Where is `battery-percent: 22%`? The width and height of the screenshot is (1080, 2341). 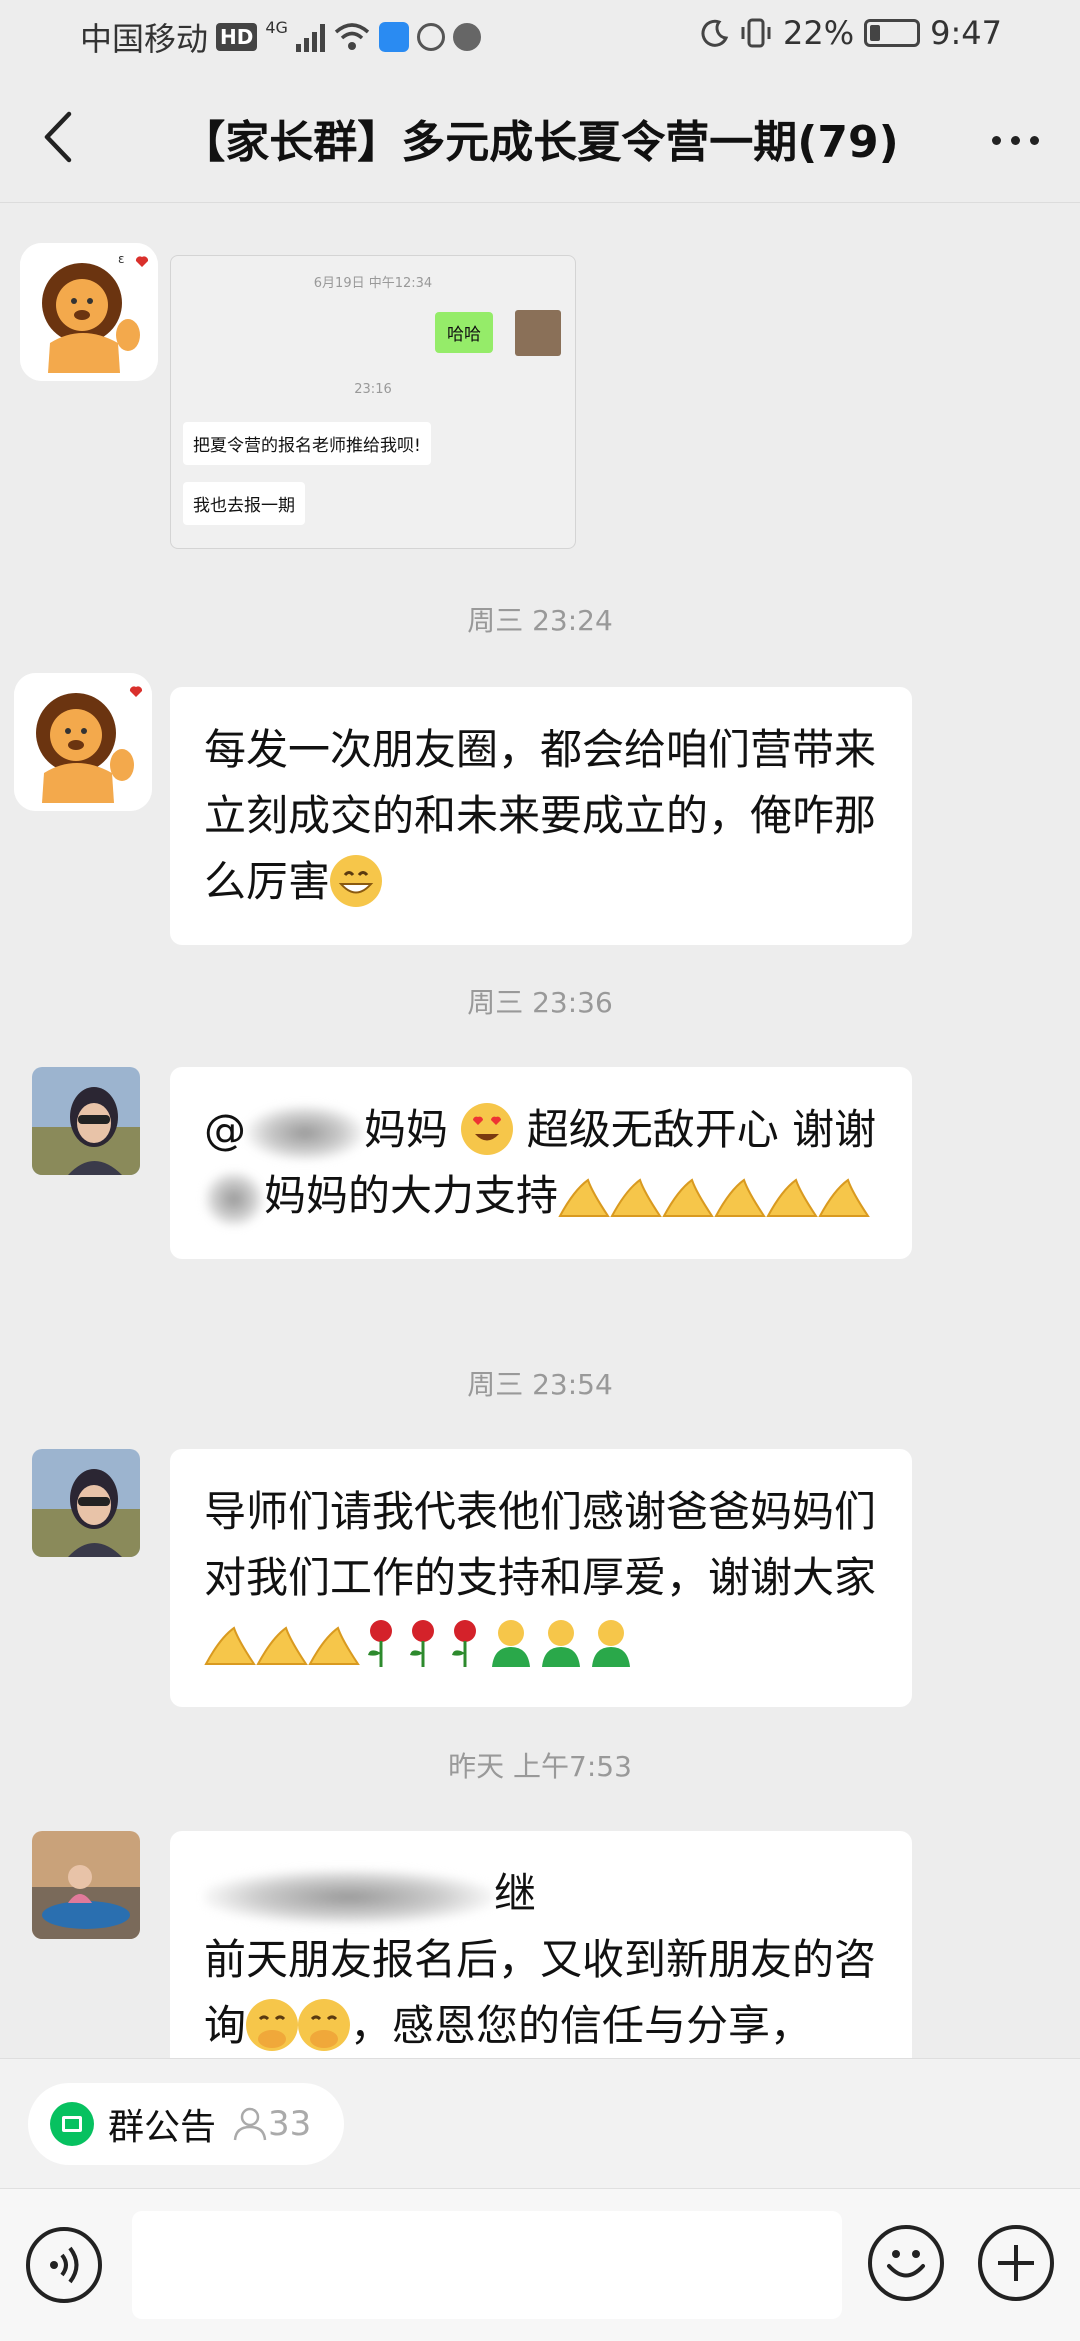 battery-percent: 22% is located at coordinates (819, 33).